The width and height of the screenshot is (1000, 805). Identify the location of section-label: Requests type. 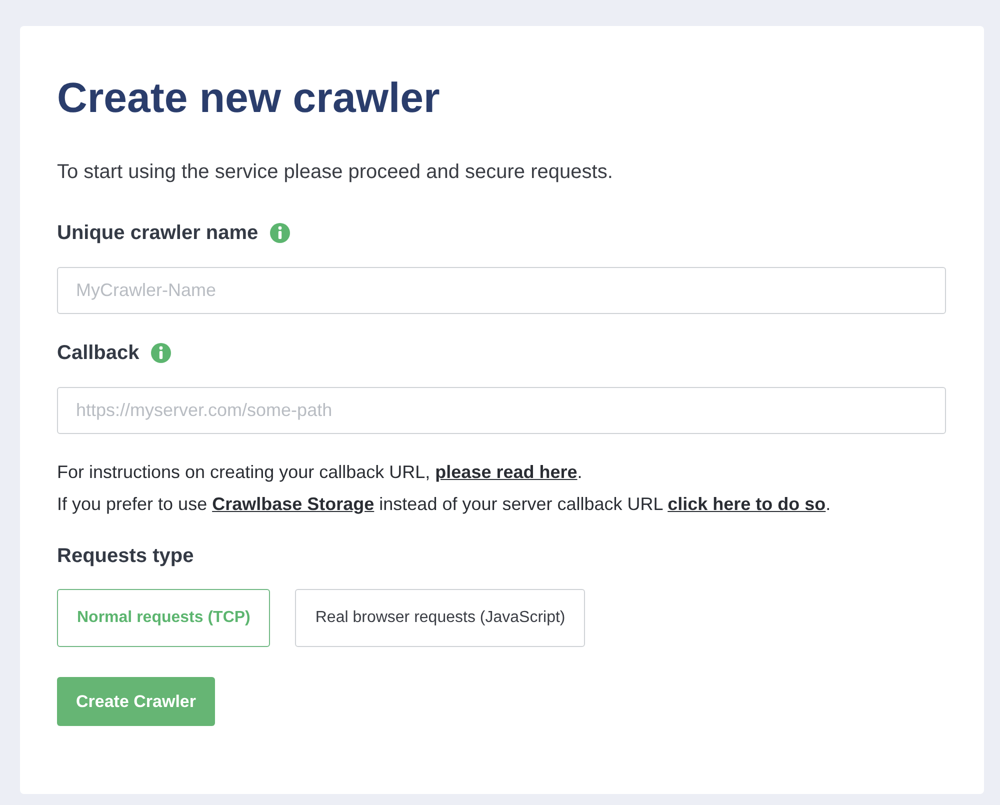
(125, 556).